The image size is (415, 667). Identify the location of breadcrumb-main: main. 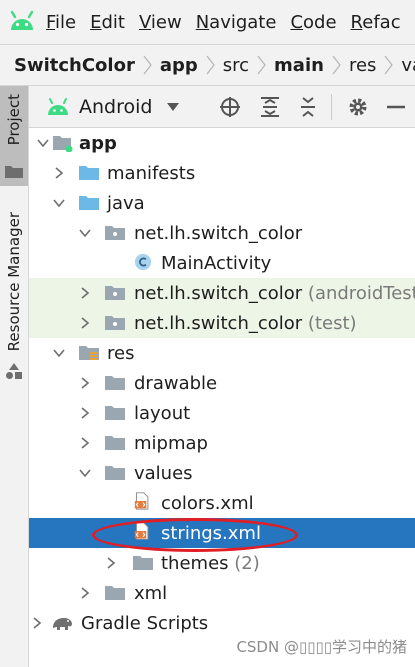
(299, 65).